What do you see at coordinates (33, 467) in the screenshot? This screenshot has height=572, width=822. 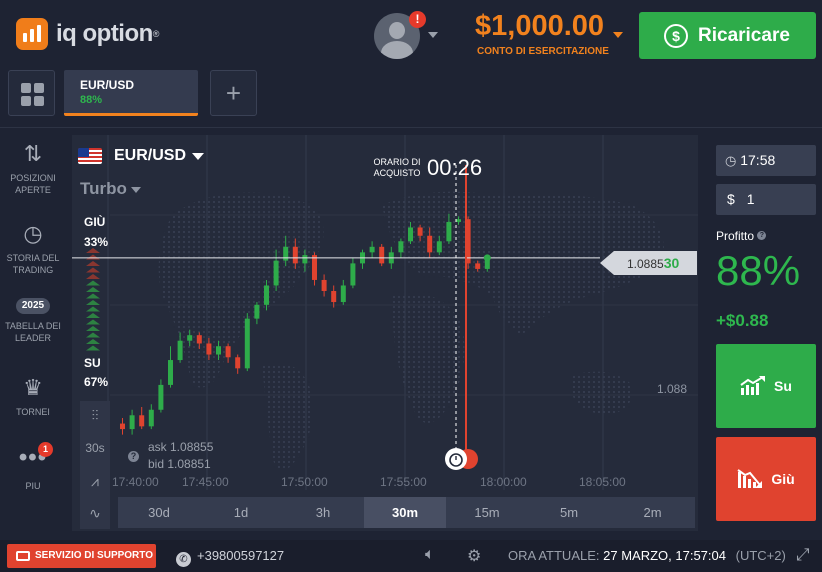 I see `sidebar-item-more: ••• 1 PIU` at bounding box center [33, 467].